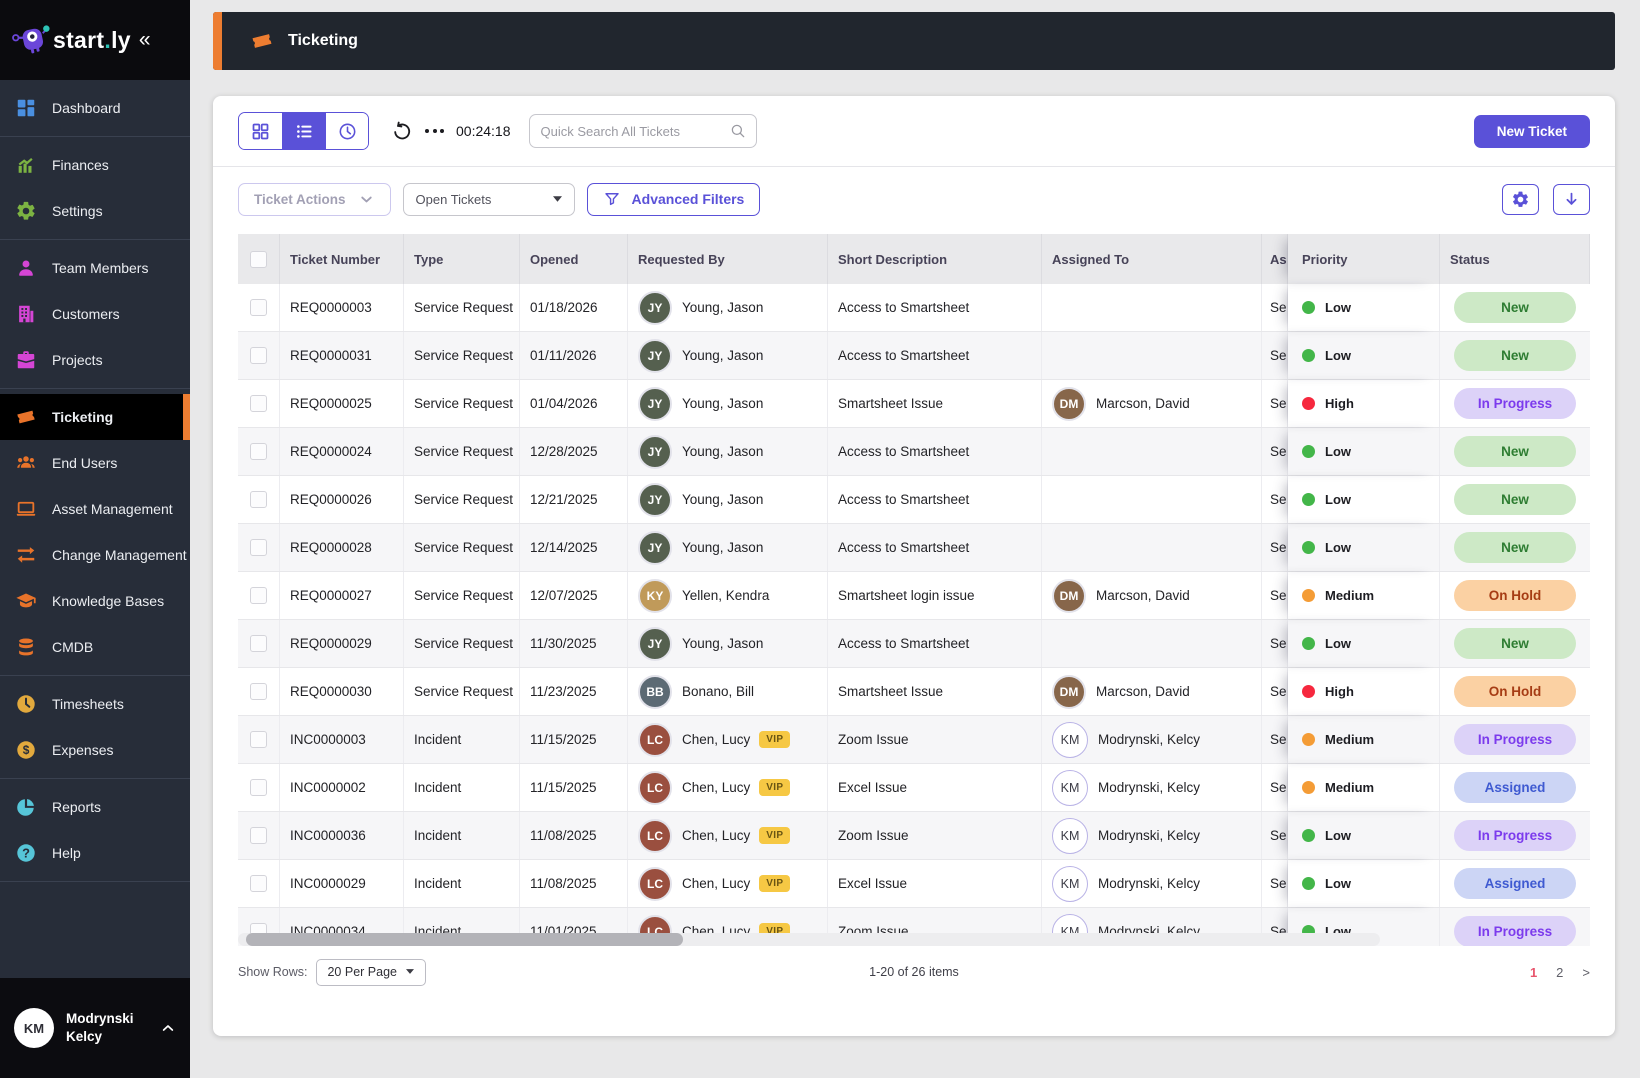 This screenshot has width=1640, height=1078. I want to click on sidebar-item-team-members: Team Members, so click(95, 268).